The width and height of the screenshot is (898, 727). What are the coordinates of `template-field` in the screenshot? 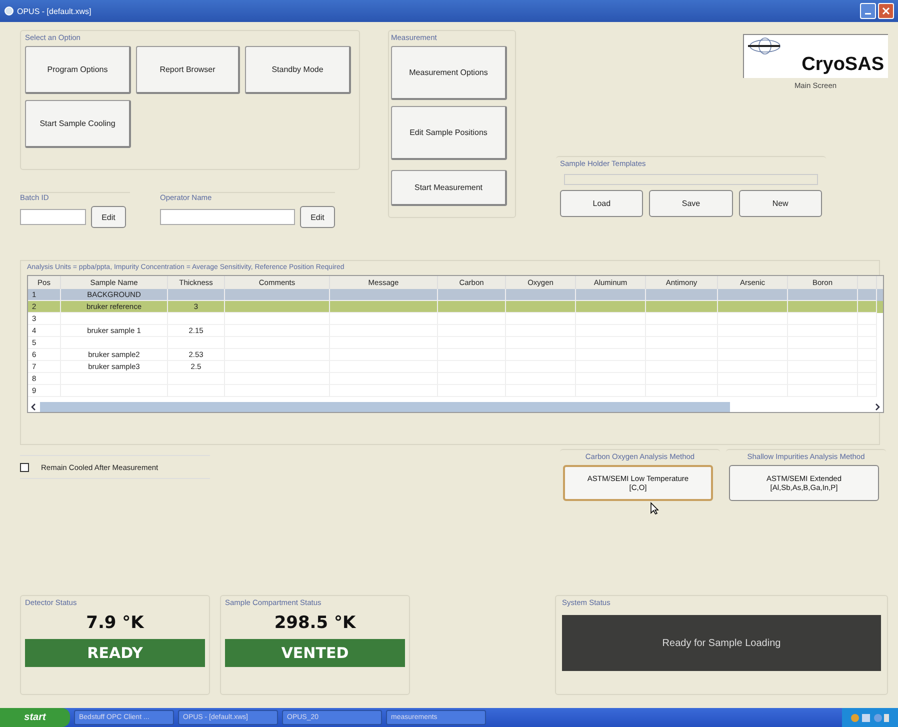 It's located at (691, 179).